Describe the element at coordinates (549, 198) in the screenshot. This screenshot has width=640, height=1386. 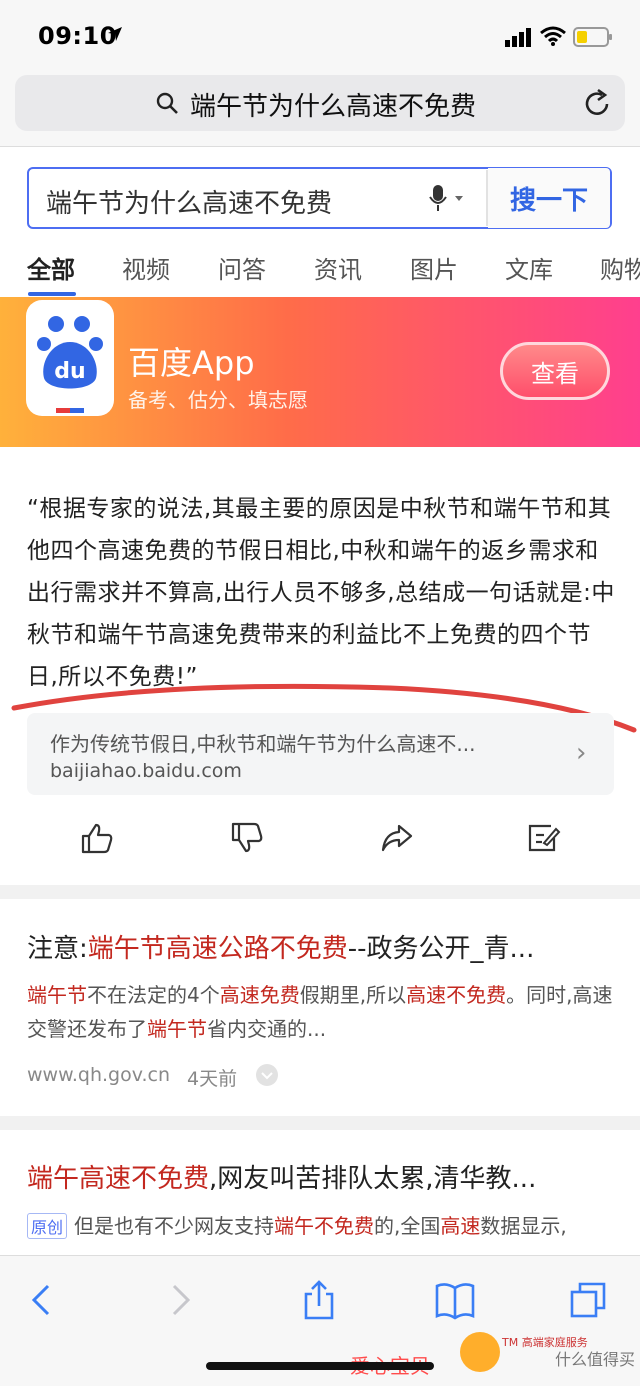
I see `search-button: 搜一下` at that location.